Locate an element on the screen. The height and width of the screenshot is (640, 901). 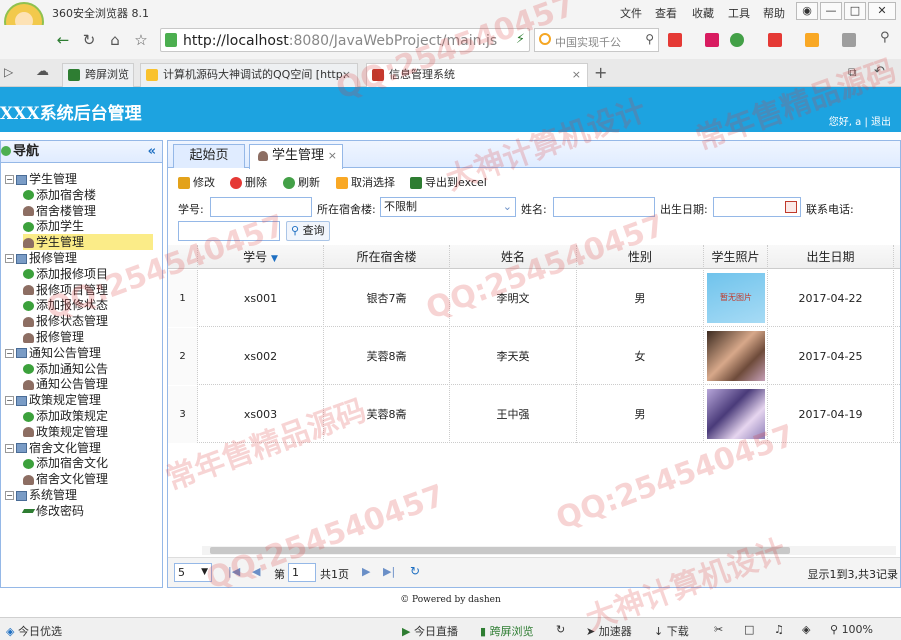
new-tab-icon: + is located at coordinates (600, 72).